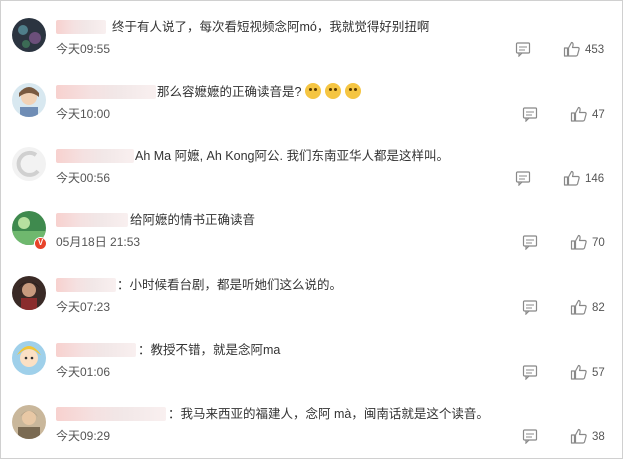 The width and height of the screenshot is (623, 469). Describe the element at coordinates (98, 242) in the screenshot. I see `comment-time: 05月18日 21:53` at that location.